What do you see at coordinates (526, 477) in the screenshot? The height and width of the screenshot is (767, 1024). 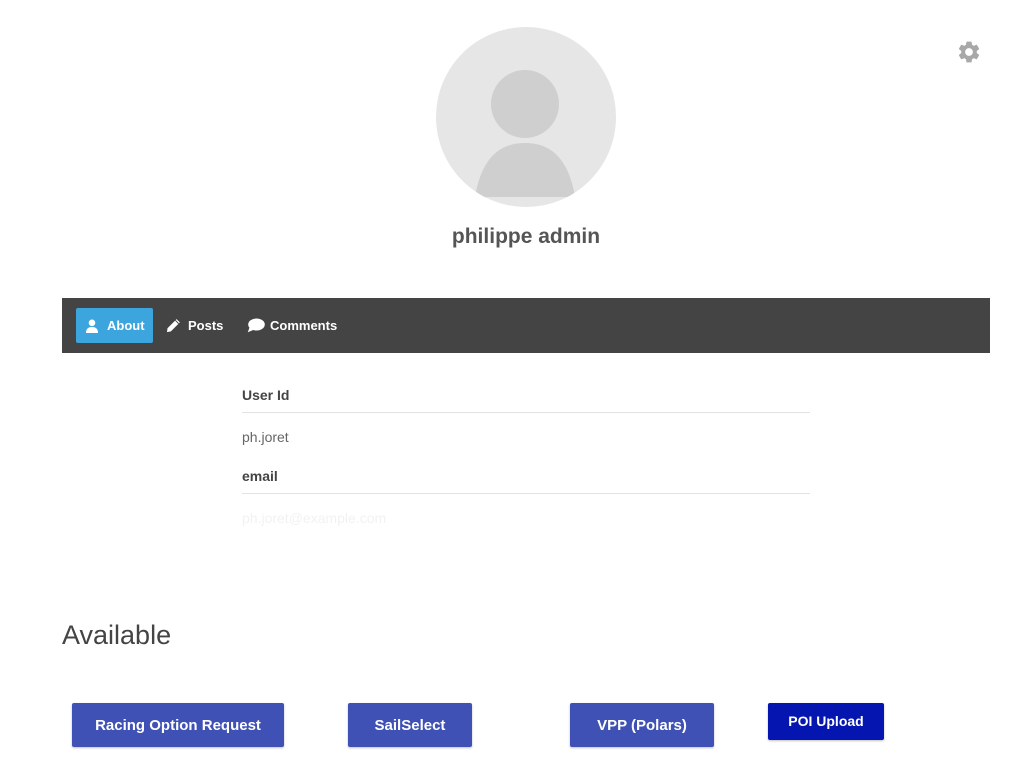 I see `email-label: email` at bounding box center [526, 477].